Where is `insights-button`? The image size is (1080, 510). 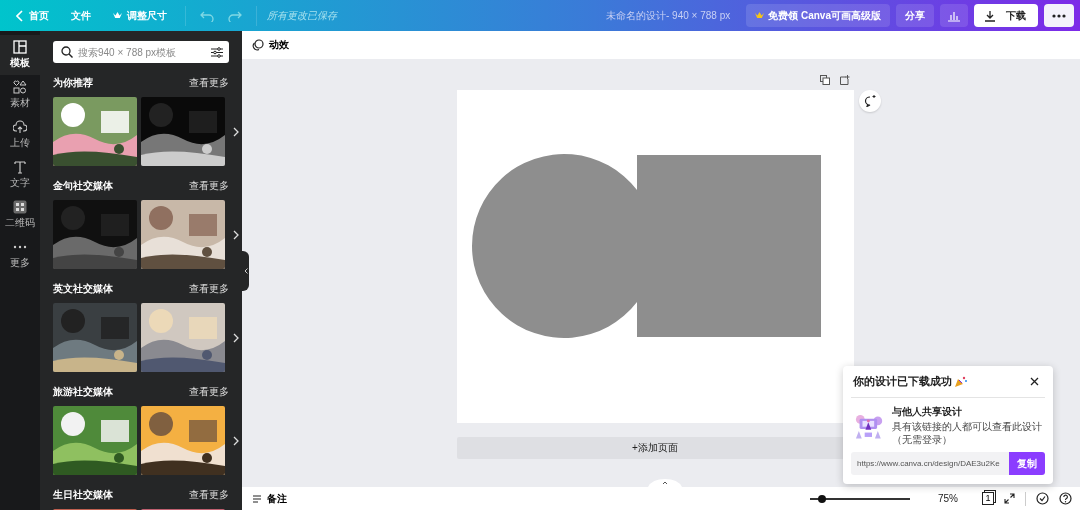
insights-button is located at coordinates (954, 15).